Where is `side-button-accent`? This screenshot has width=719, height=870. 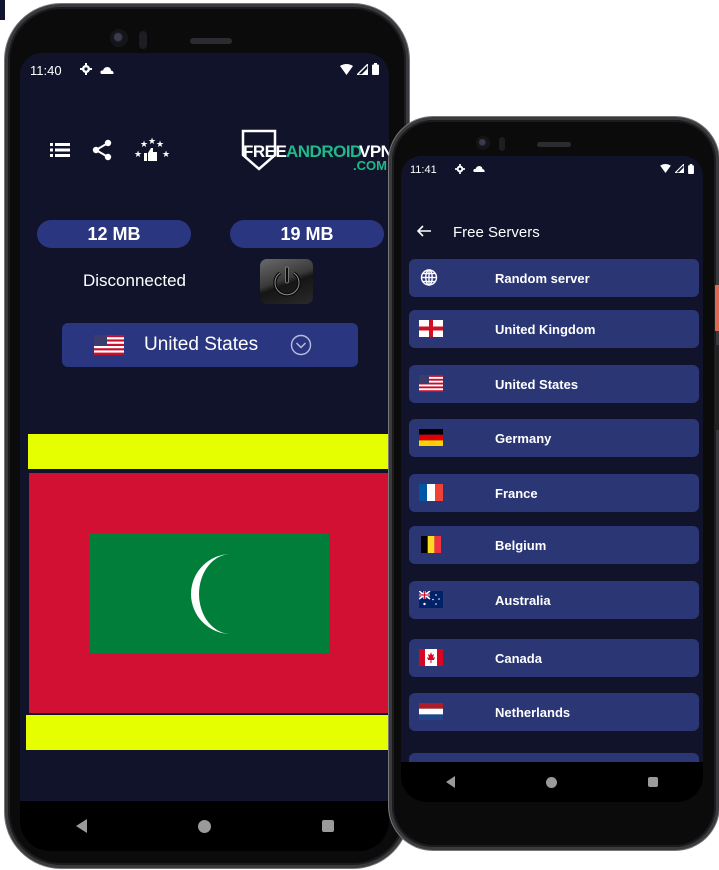
side-button-accent is located at coordinates (717, 308).